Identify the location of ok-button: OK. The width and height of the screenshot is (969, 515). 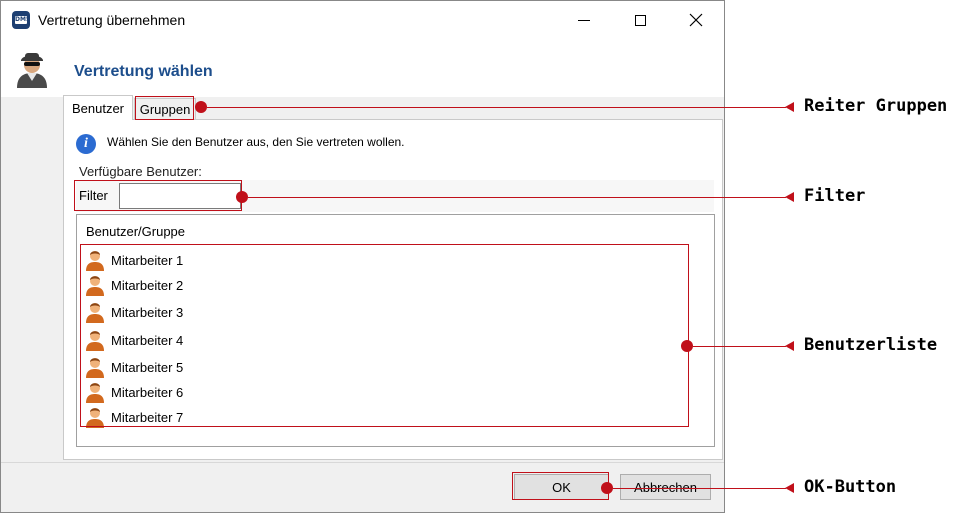
(561, 487).